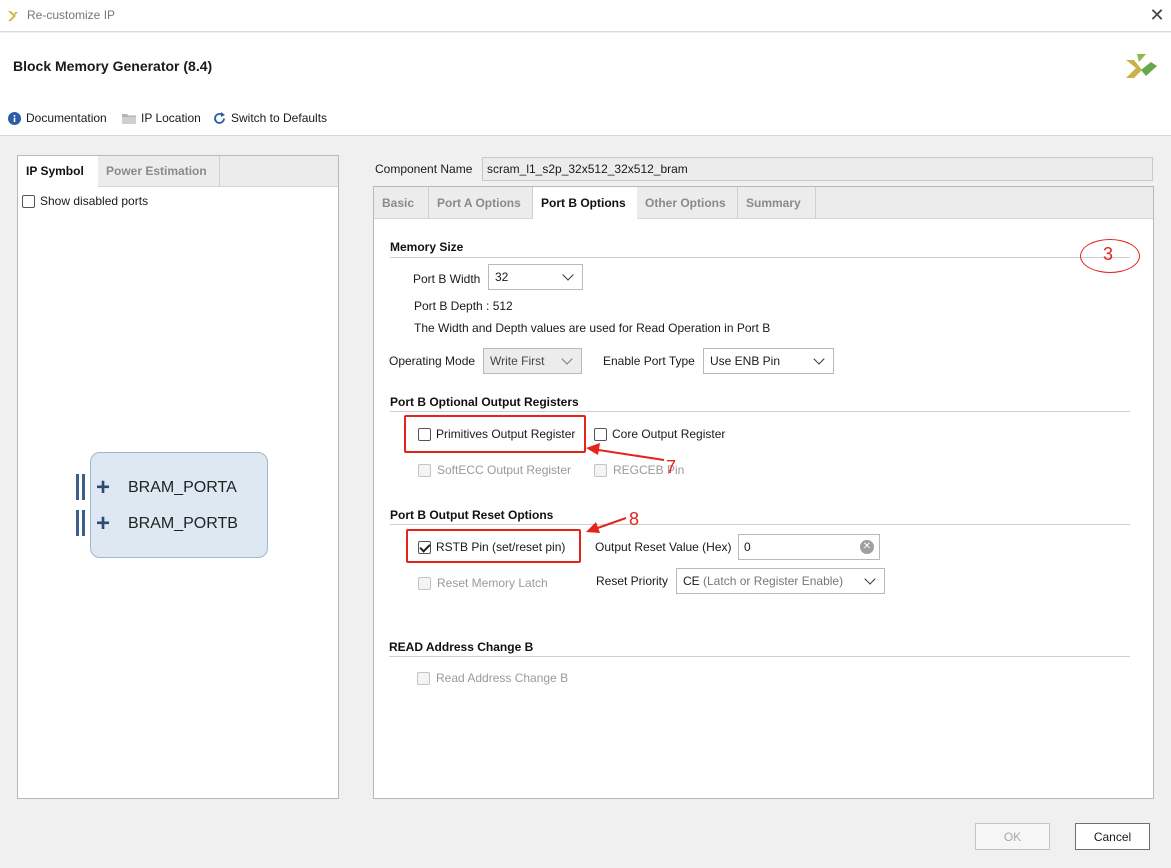 The height and width of the screenshot is (868, 1171). Describe the element at coordinates (179, 505) in the screenshot. I see `ip-symbol-block` at that location.